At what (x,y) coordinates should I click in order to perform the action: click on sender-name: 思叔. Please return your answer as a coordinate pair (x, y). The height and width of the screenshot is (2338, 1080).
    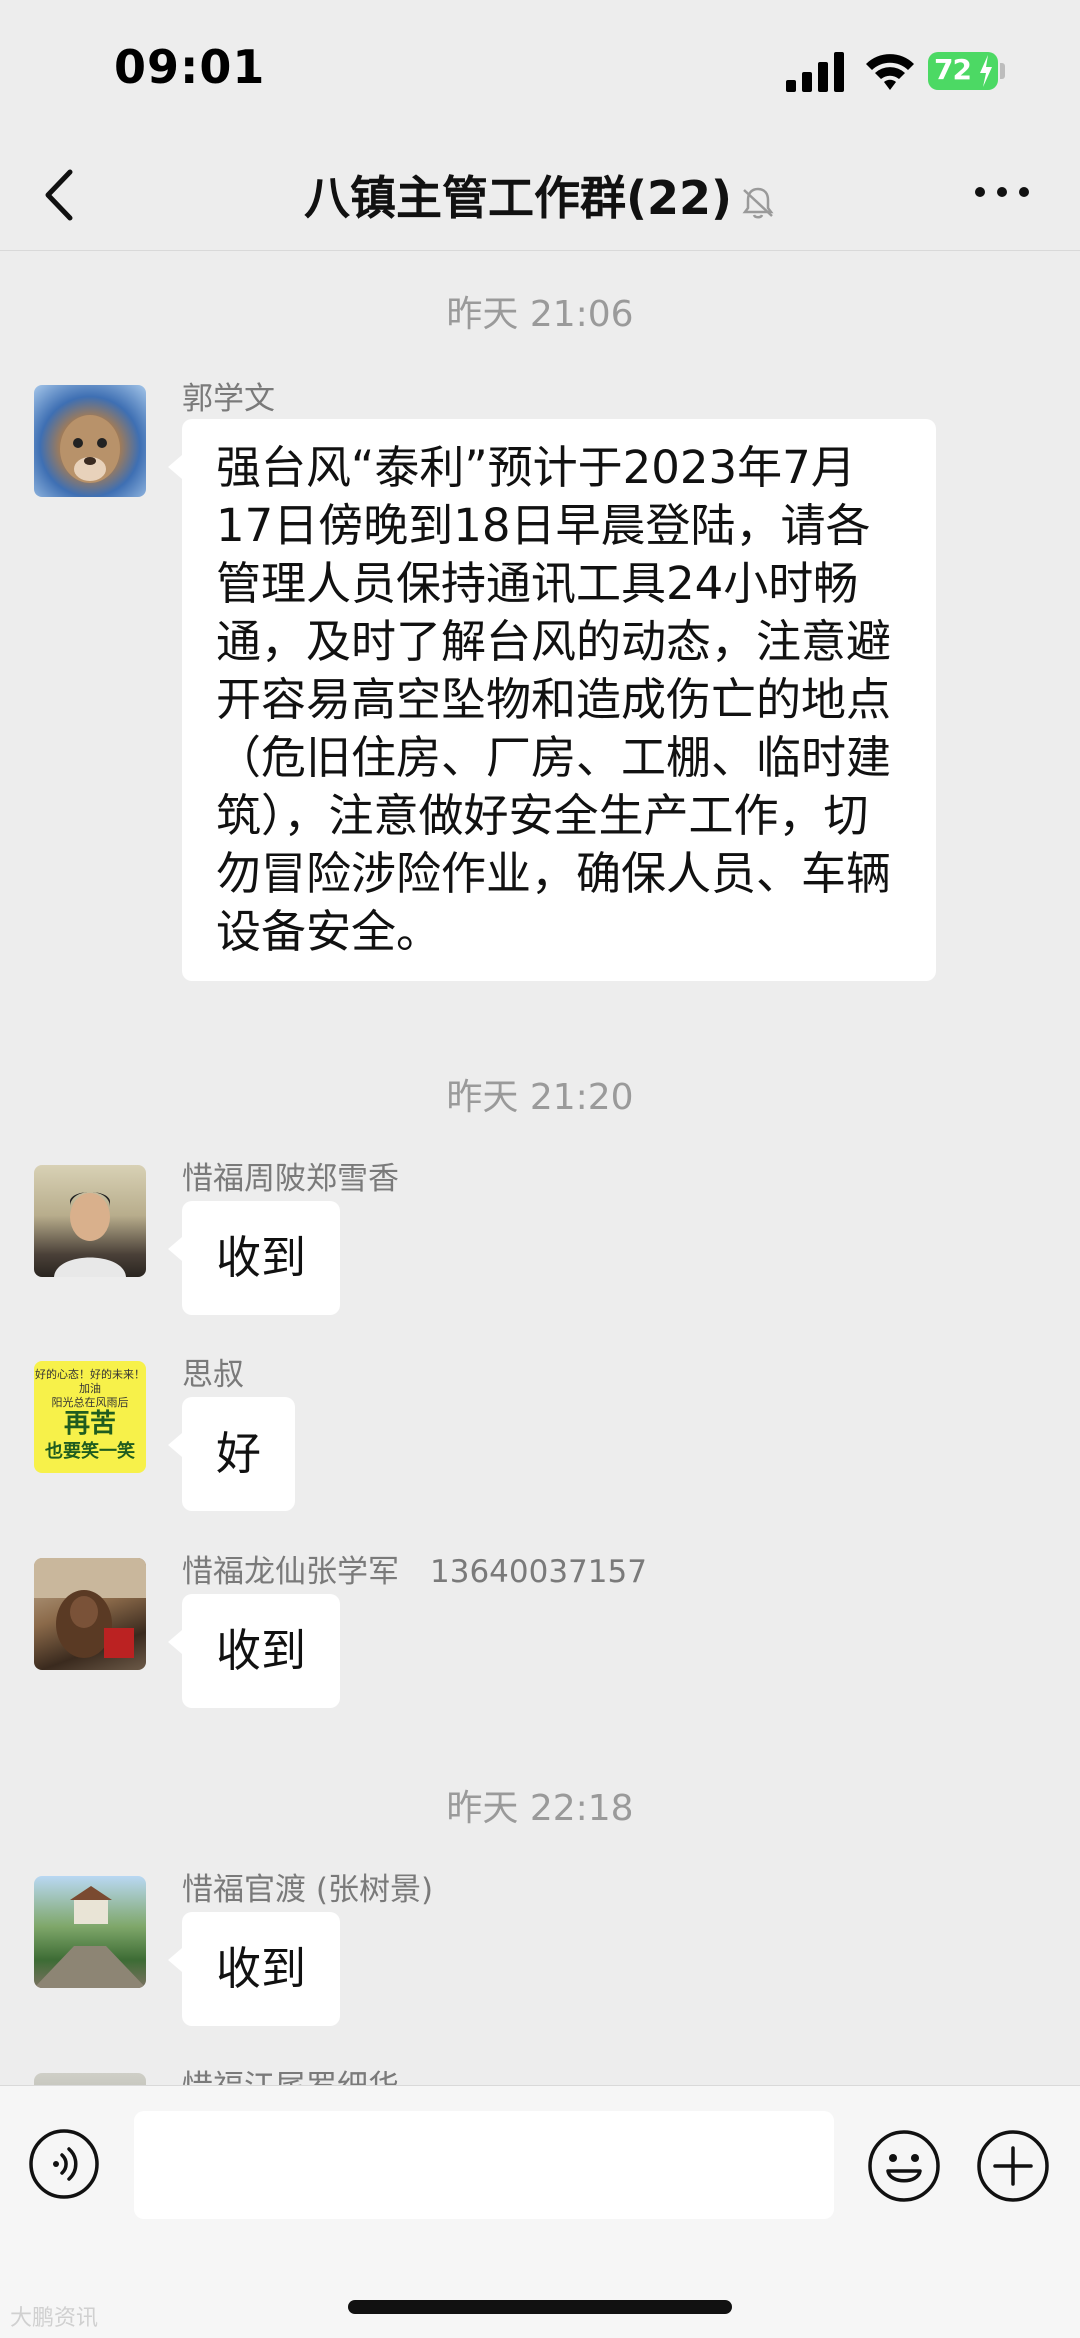
    Looking at the image, I should click on (213, 1375).